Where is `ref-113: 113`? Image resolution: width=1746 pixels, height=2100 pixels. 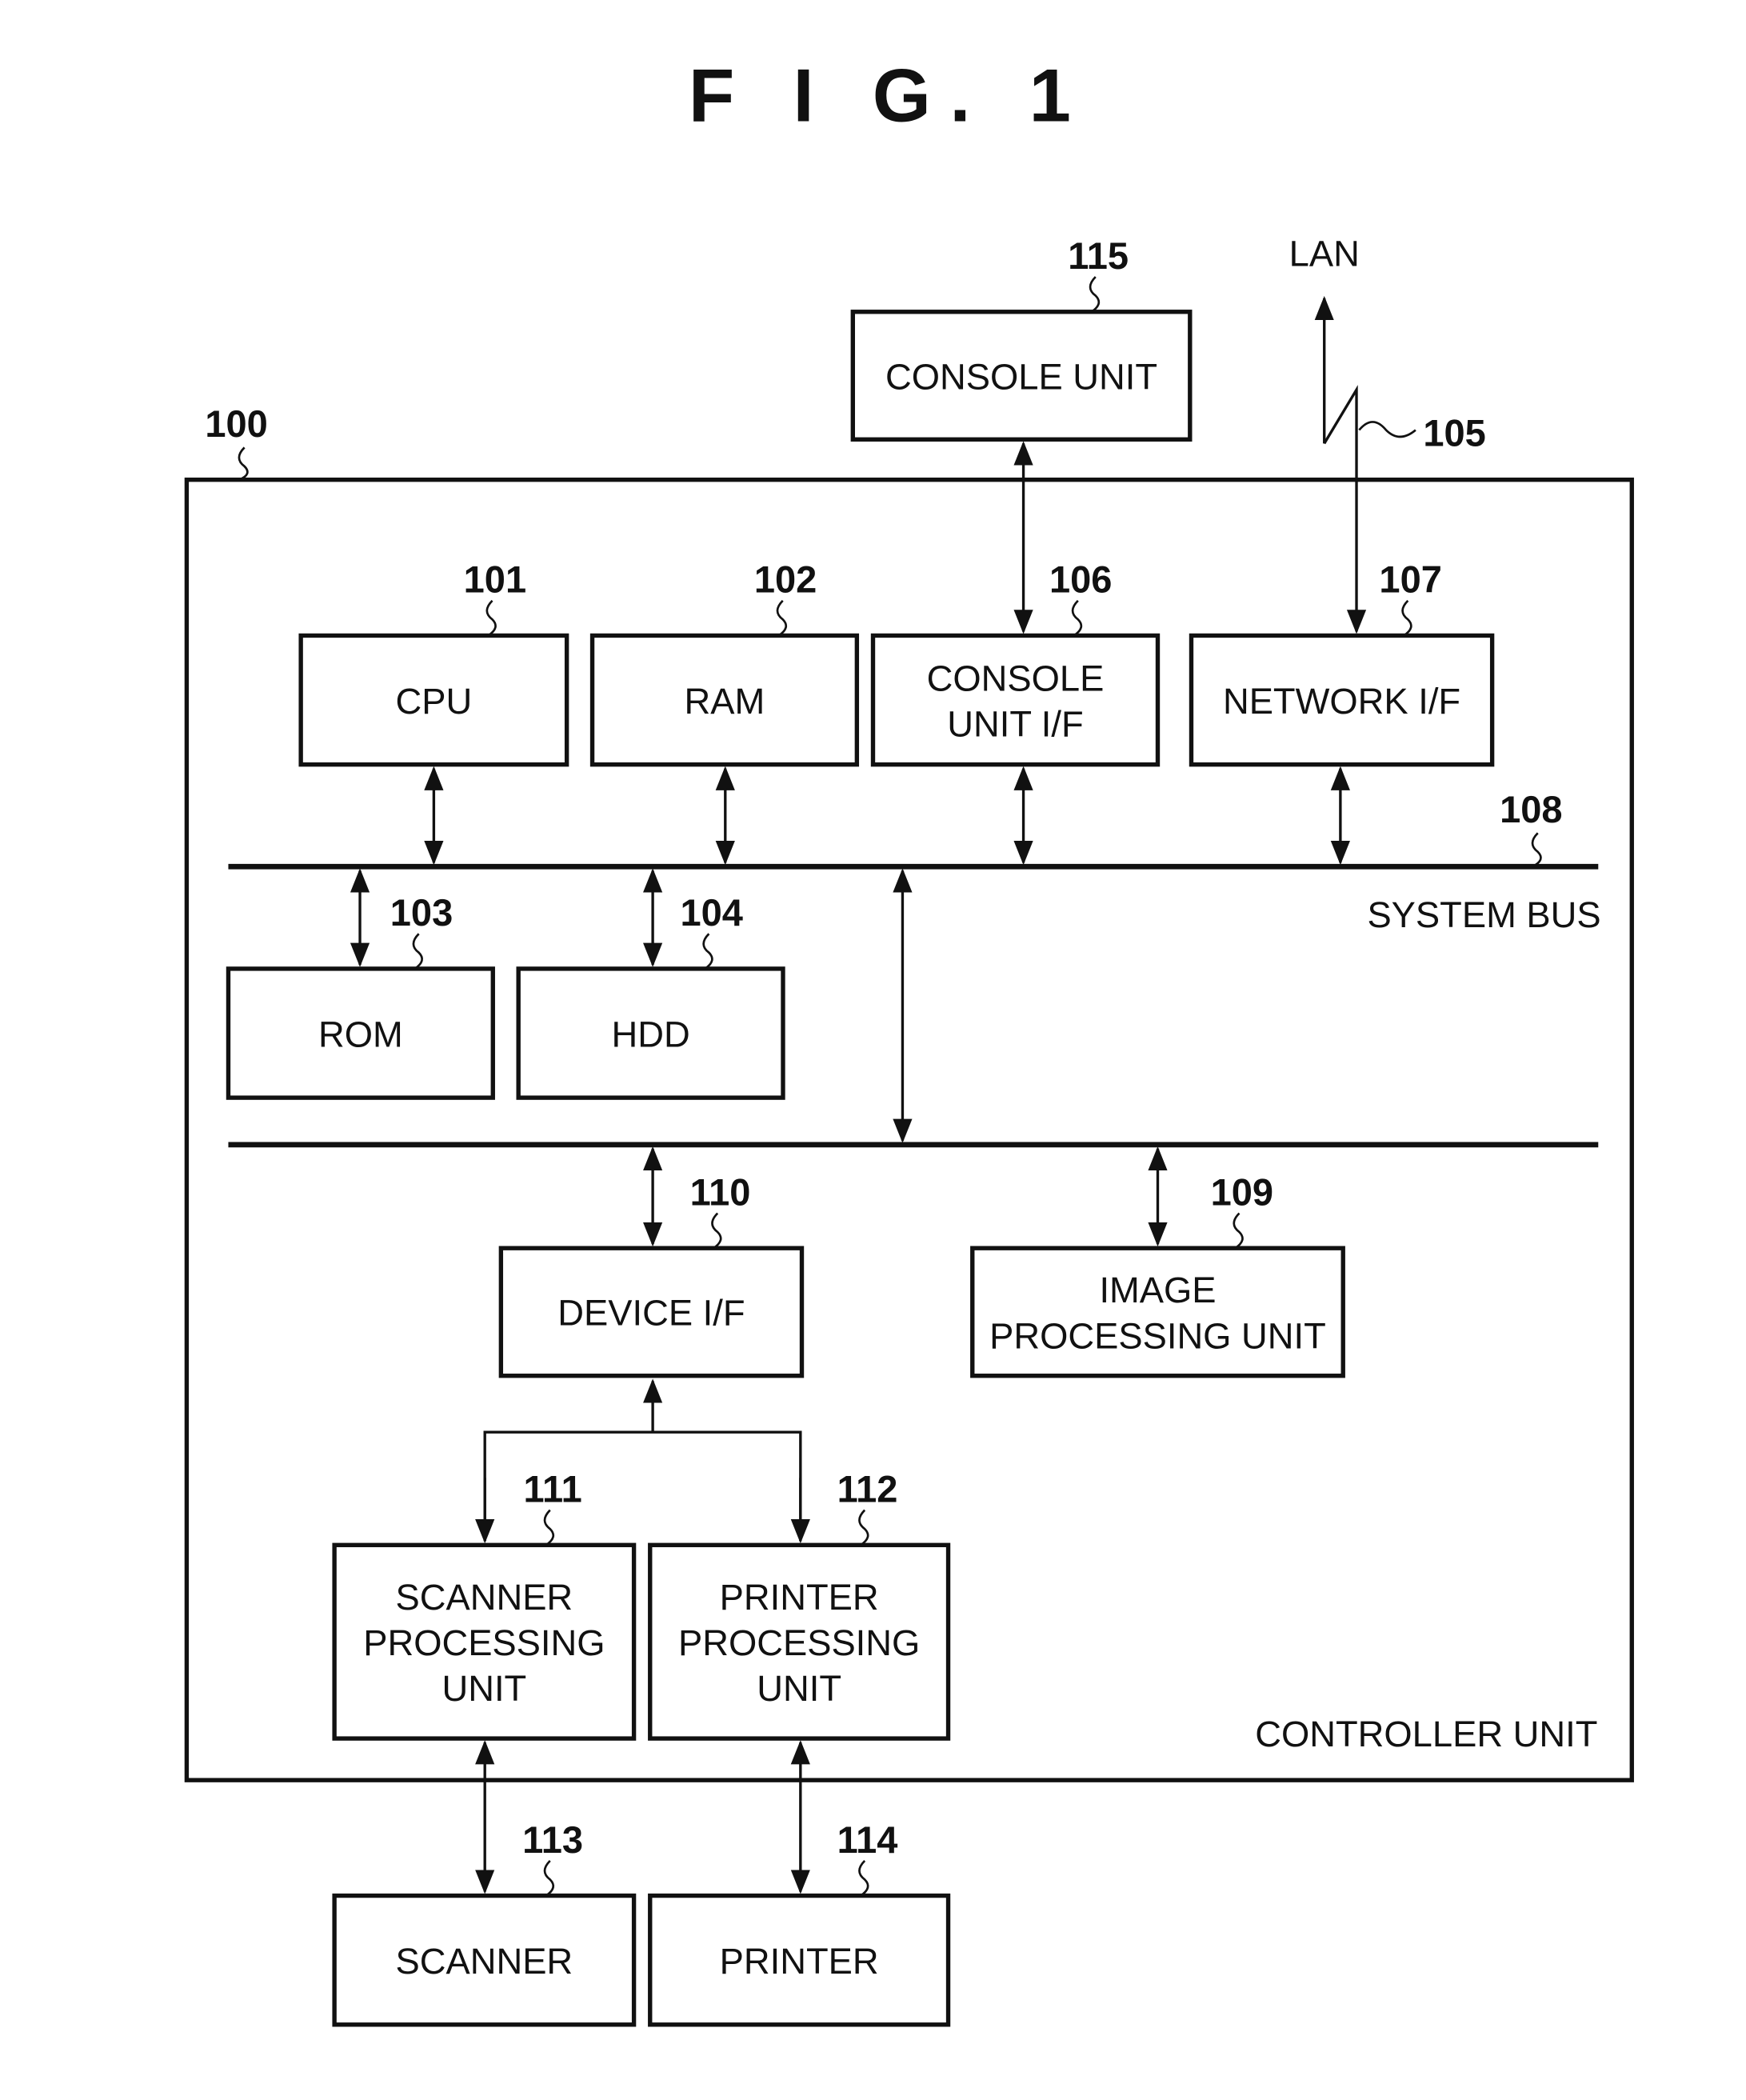
ref-113: 113 is located at coordinates (552, 1839).